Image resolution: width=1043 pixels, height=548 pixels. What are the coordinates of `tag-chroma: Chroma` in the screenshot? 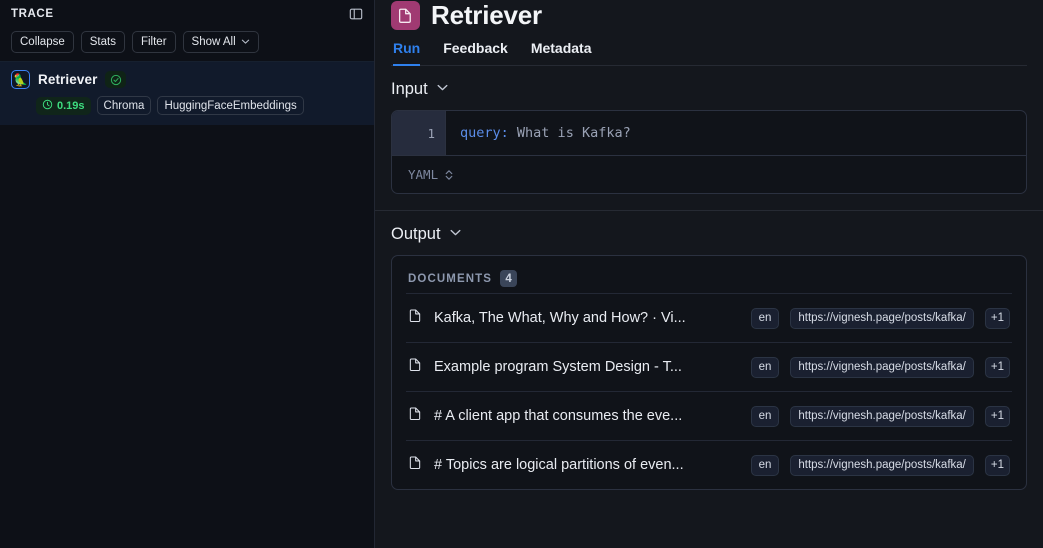 It's located at (124, 105).